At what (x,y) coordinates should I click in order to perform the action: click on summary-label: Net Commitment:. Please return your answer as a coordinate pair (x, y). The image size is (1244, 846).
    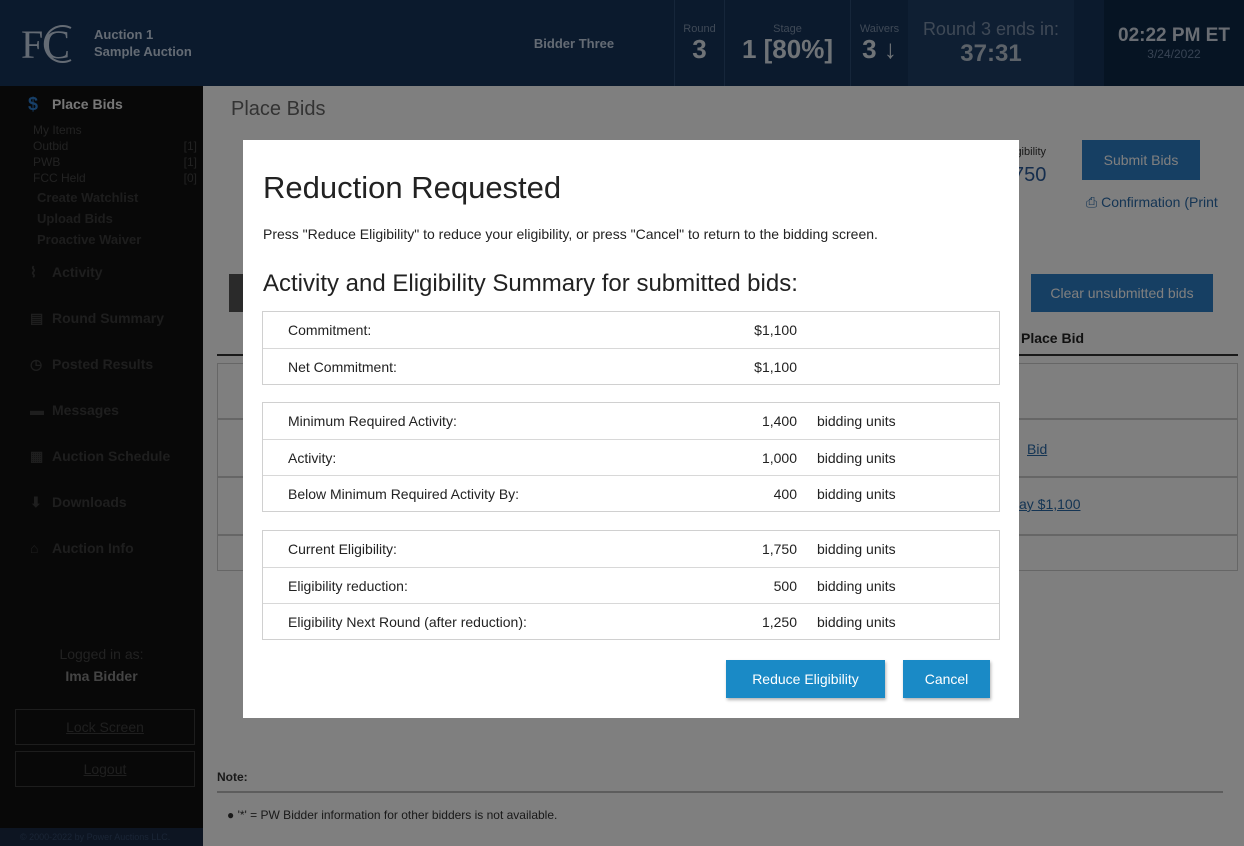
    Looking at the image, I should click on (342, 366).